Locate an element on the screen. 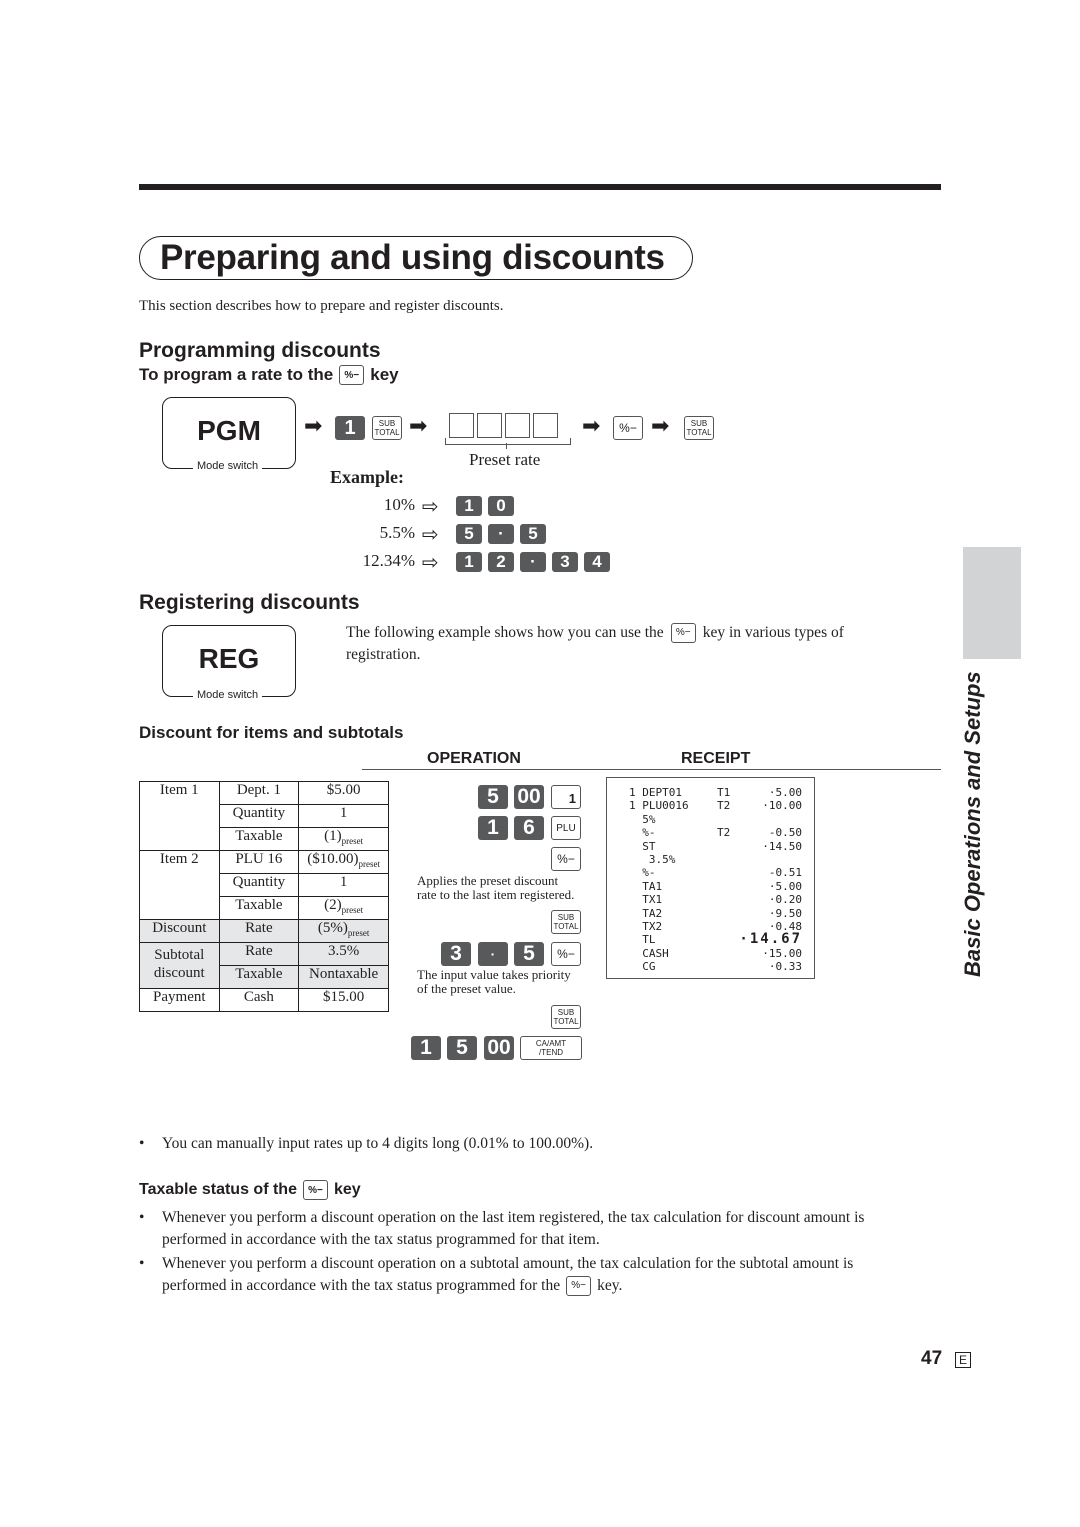 Image resolution: width=1080 pixels, height=1527 pixels. receipt-c2: T2 is located at coordinates (724, 806).